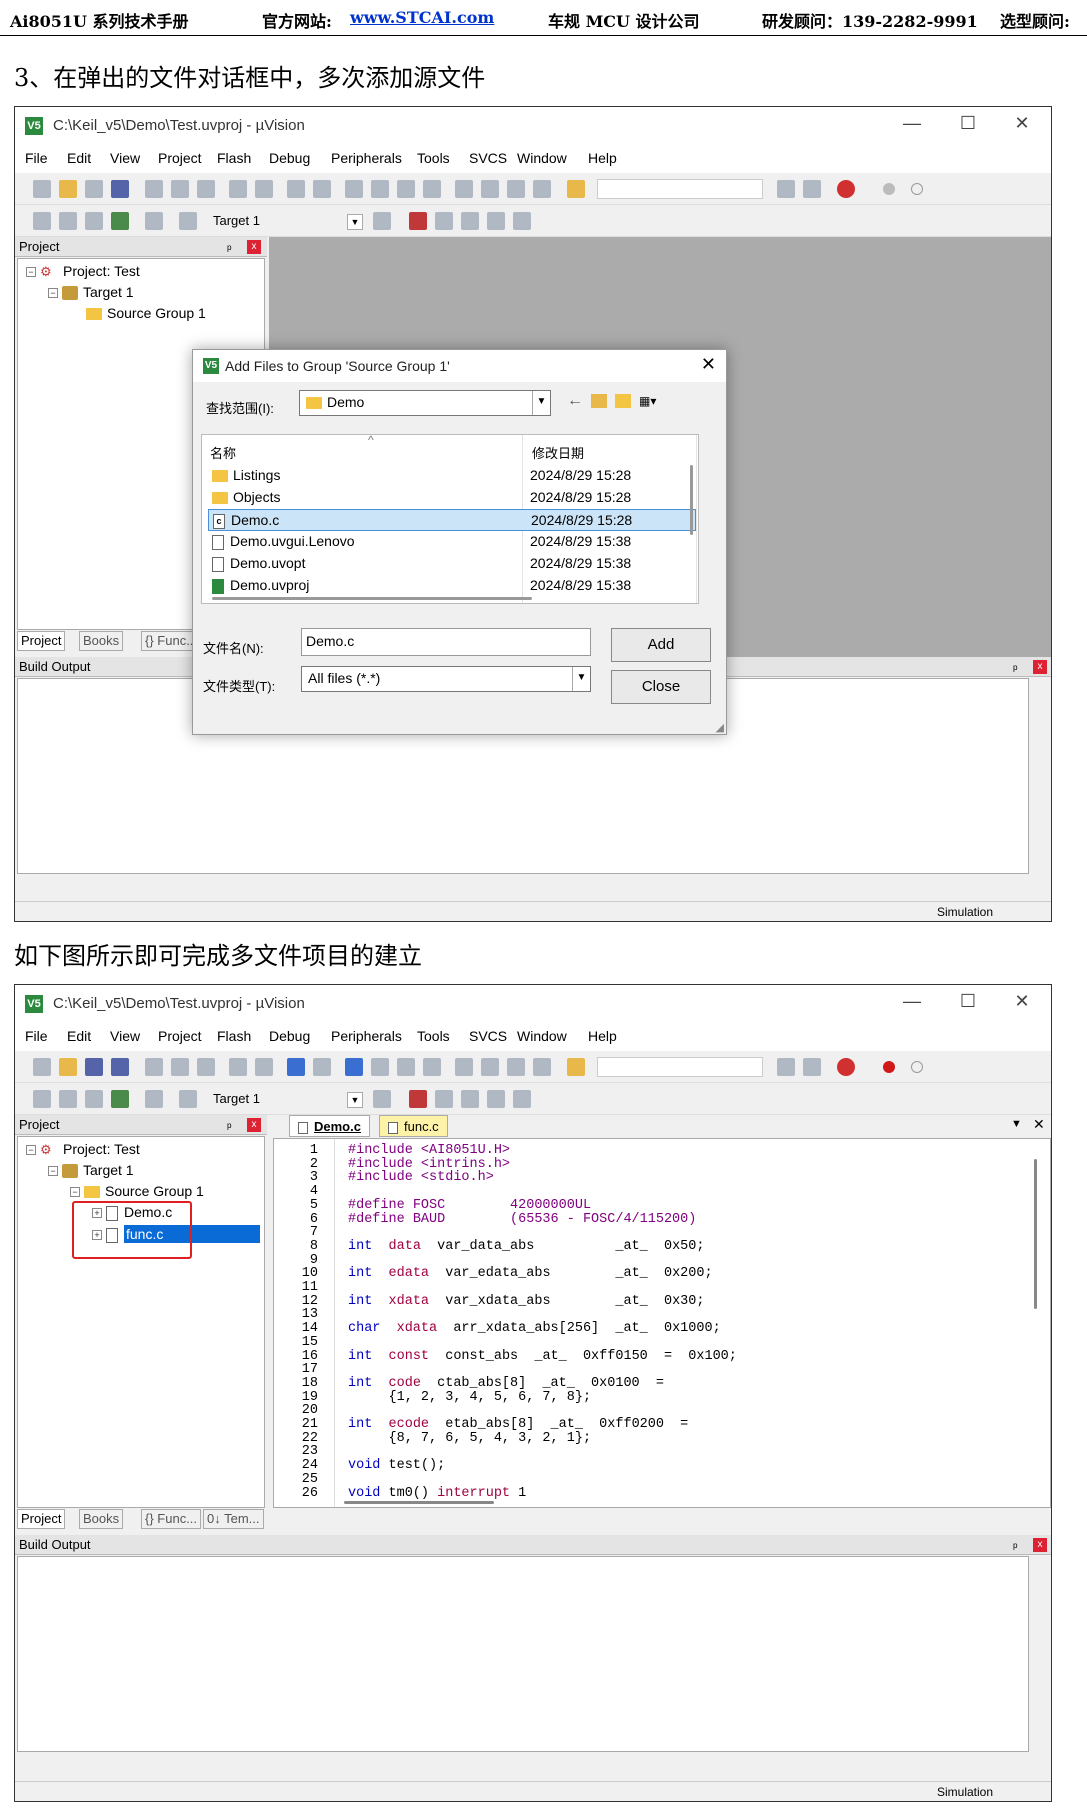 Image resolution: width=1087 pixels, height=1818 pixels. What do you see at coordinates (322, 1067) in the screenshot?
I see `nav-forward-icon` at bounding box center [322, 1067].